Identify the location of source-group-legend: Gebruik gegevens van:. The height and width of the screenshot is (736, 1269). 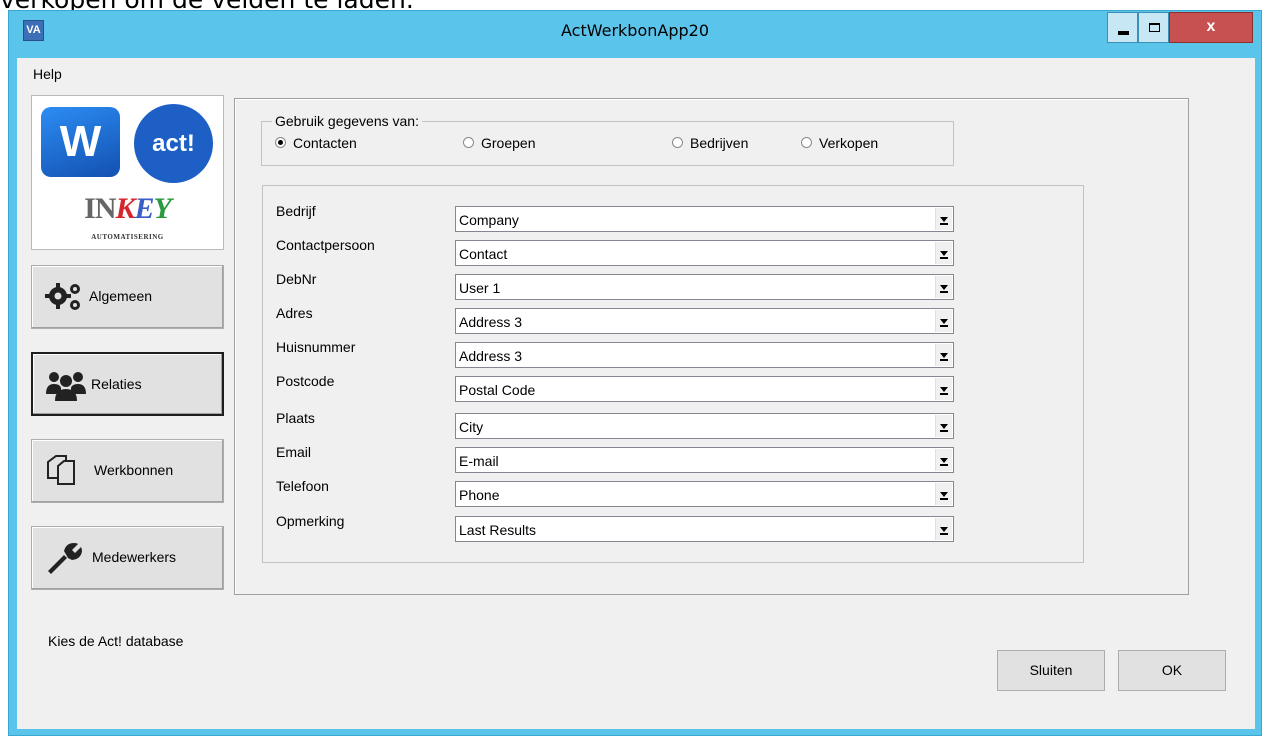
(347, 121).